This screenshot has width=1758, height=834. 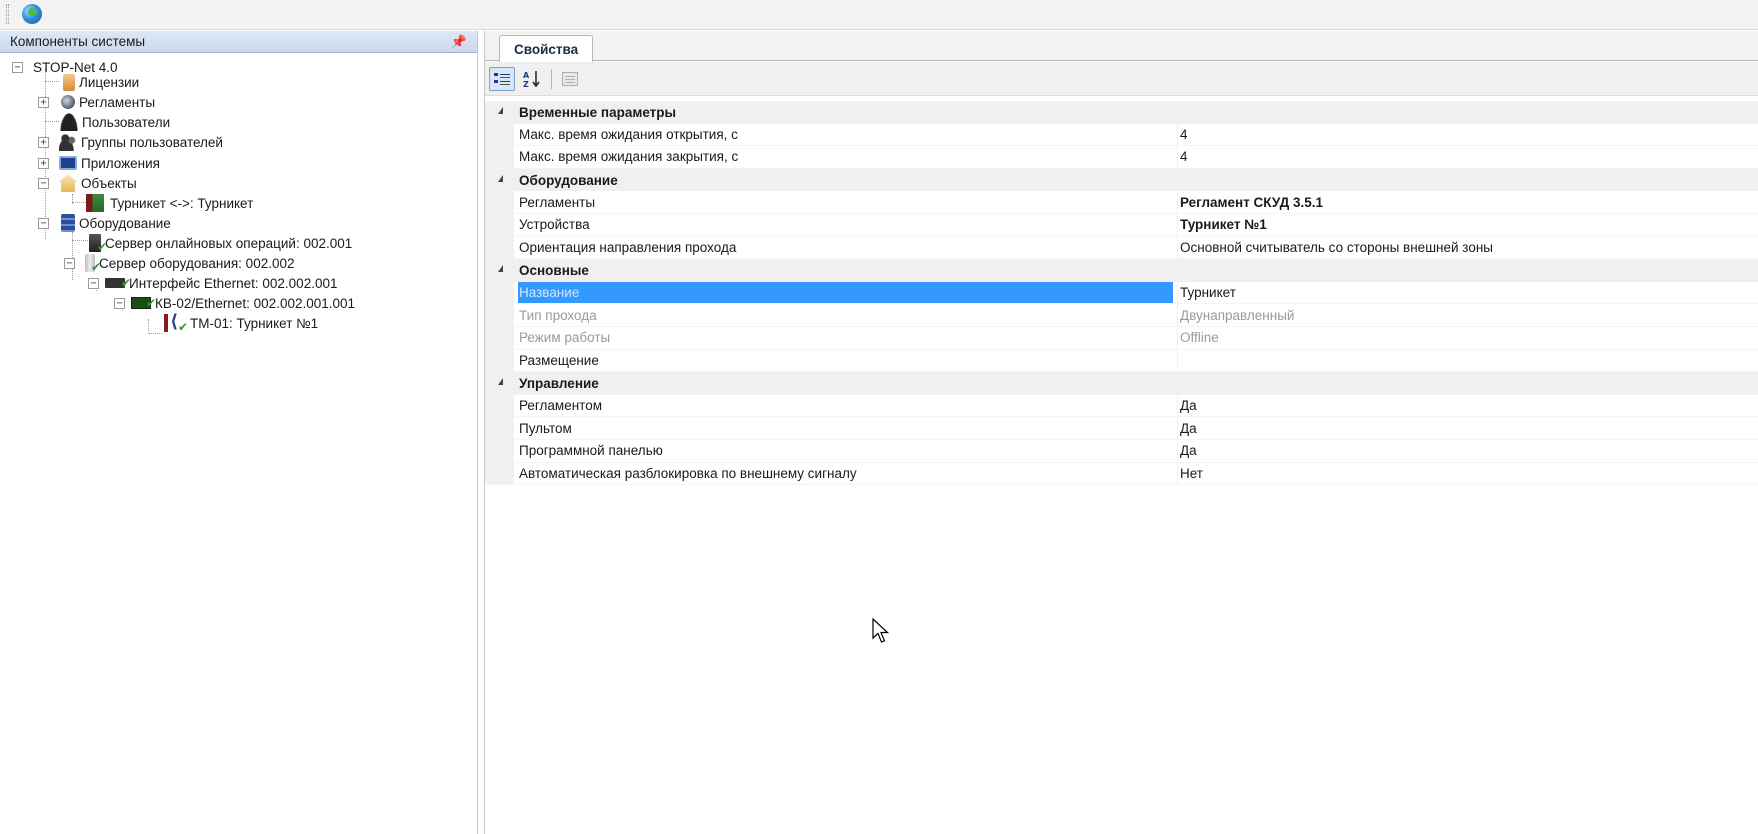 What do you see at coordinates (1121, 135) in the screenshot?
I see `property-row: Макс. время ожидания открытия, с 4` at bounding box center [1121, 135].